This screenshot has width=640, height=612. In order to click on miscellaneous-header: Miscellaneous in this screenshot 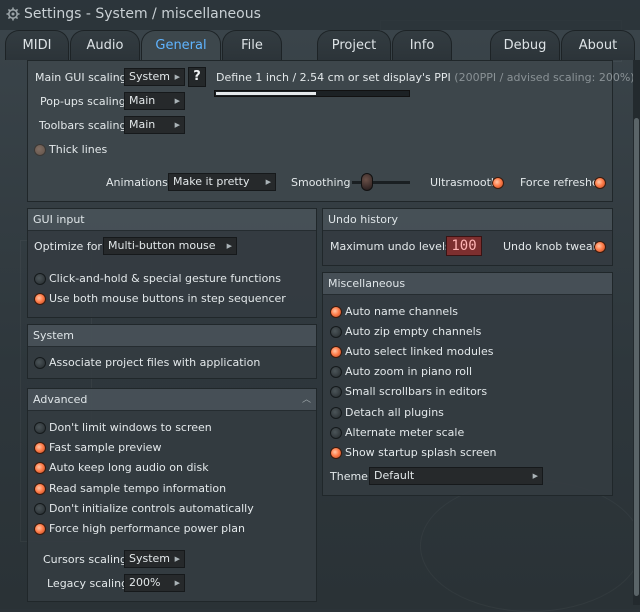, I will do `click(467, 284)`.